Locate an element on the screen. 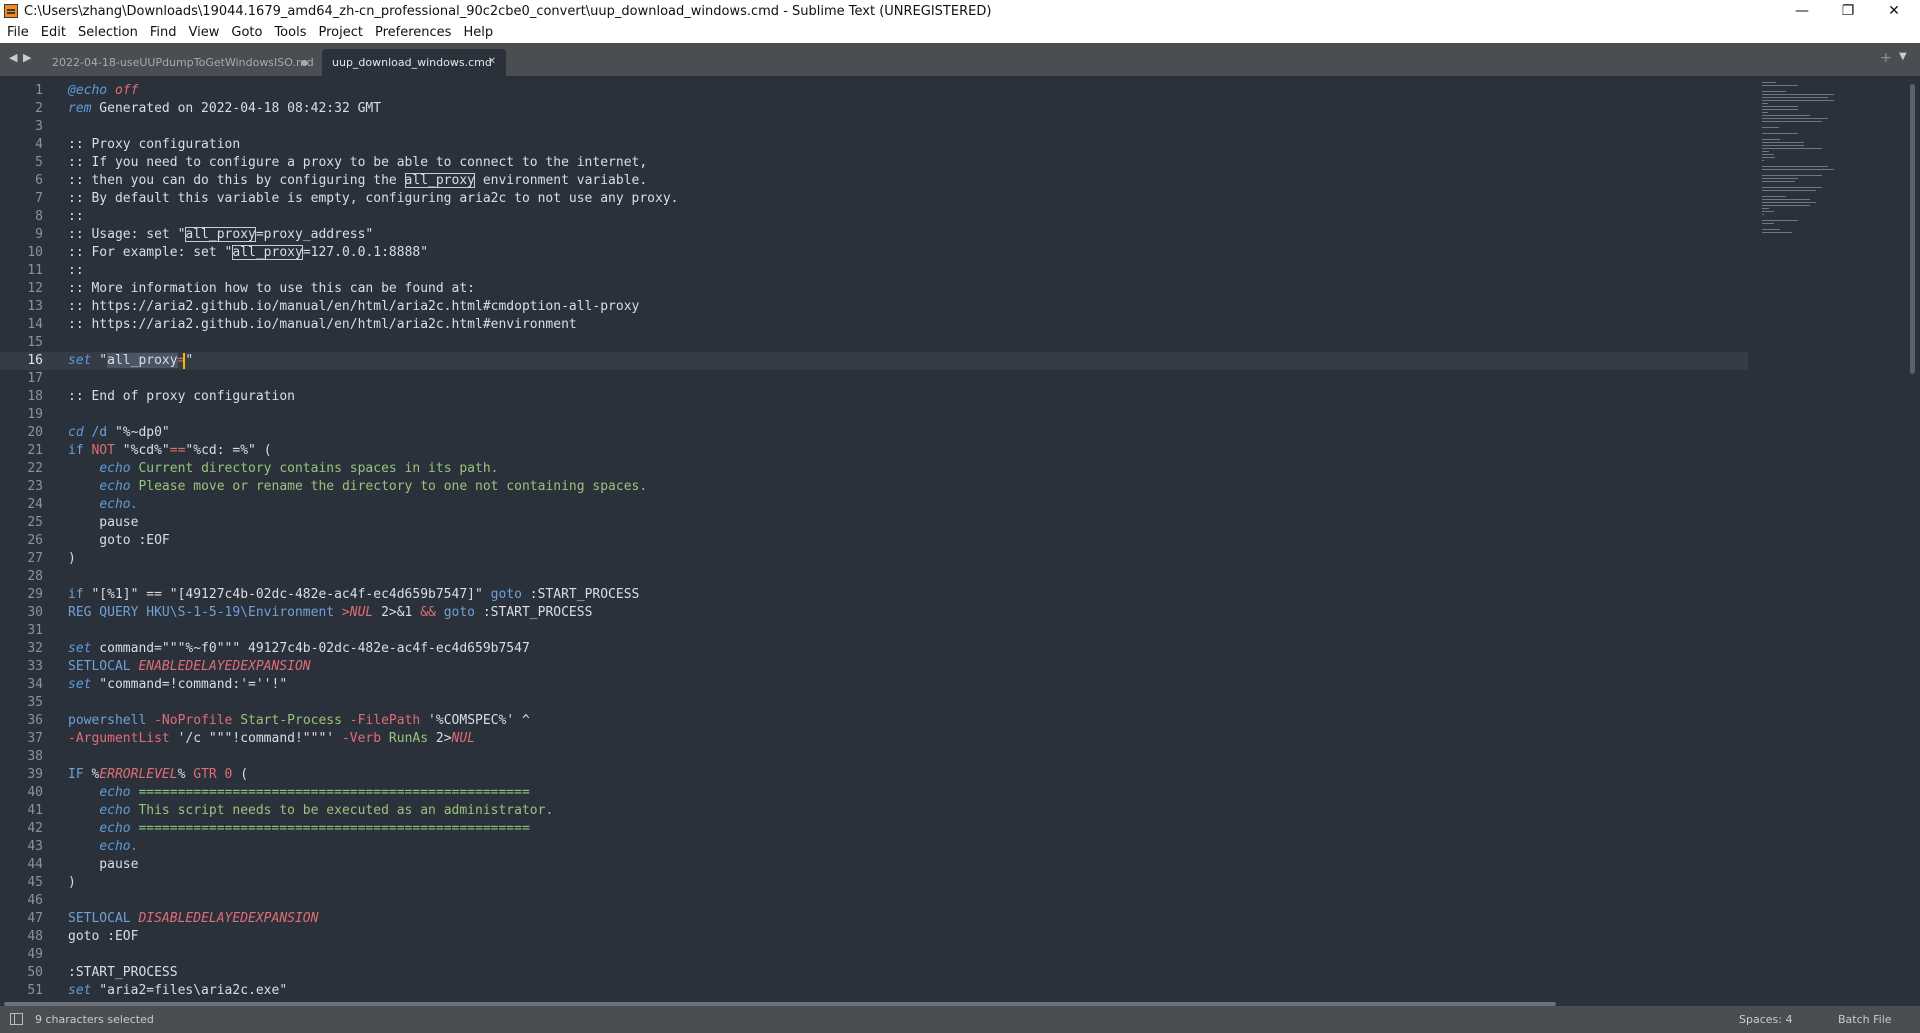 The width and height of the screenshot is (1920, 1033). code-line: set "command=!command:'=''!" is located at coordinates (177, 685).